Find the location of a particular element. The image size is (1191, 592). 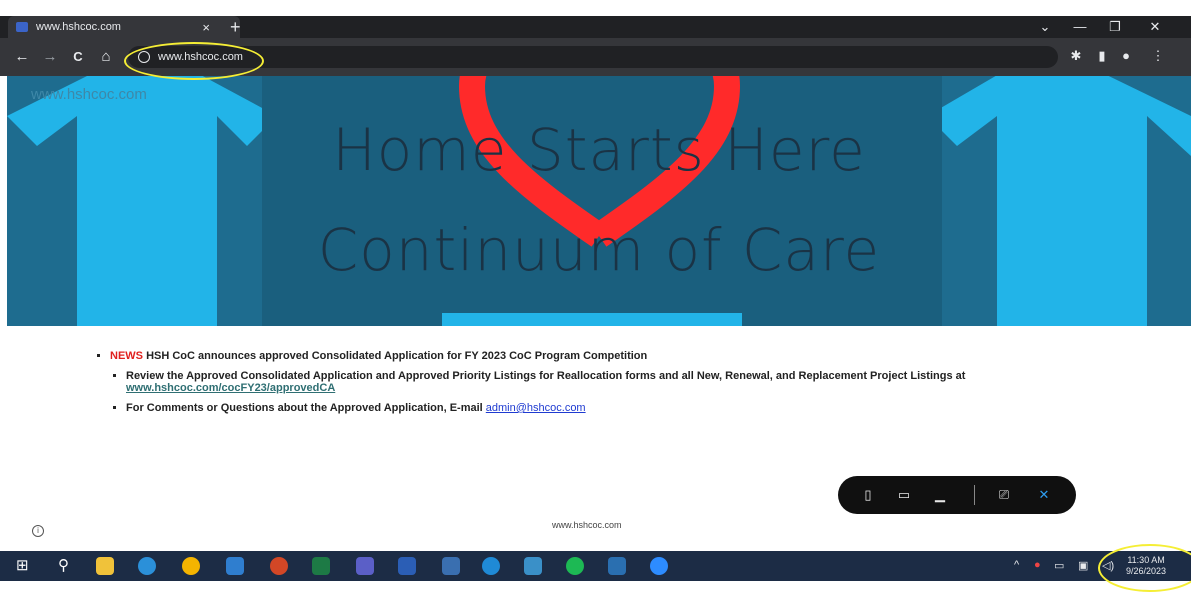

clock-time: 11:30 AM is located at coordinates (1146, 560).